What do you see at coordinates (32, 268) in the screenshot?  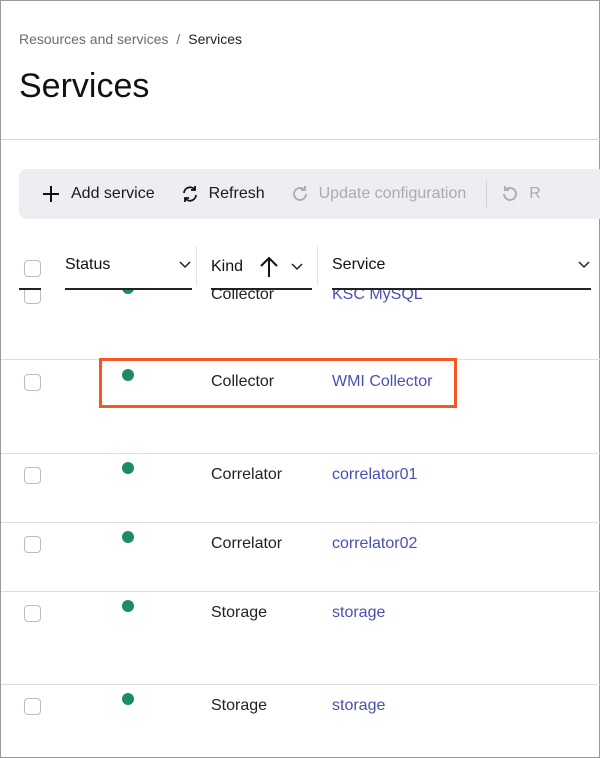 I see `select-all-checkbox` at bounding box center [32, 268].